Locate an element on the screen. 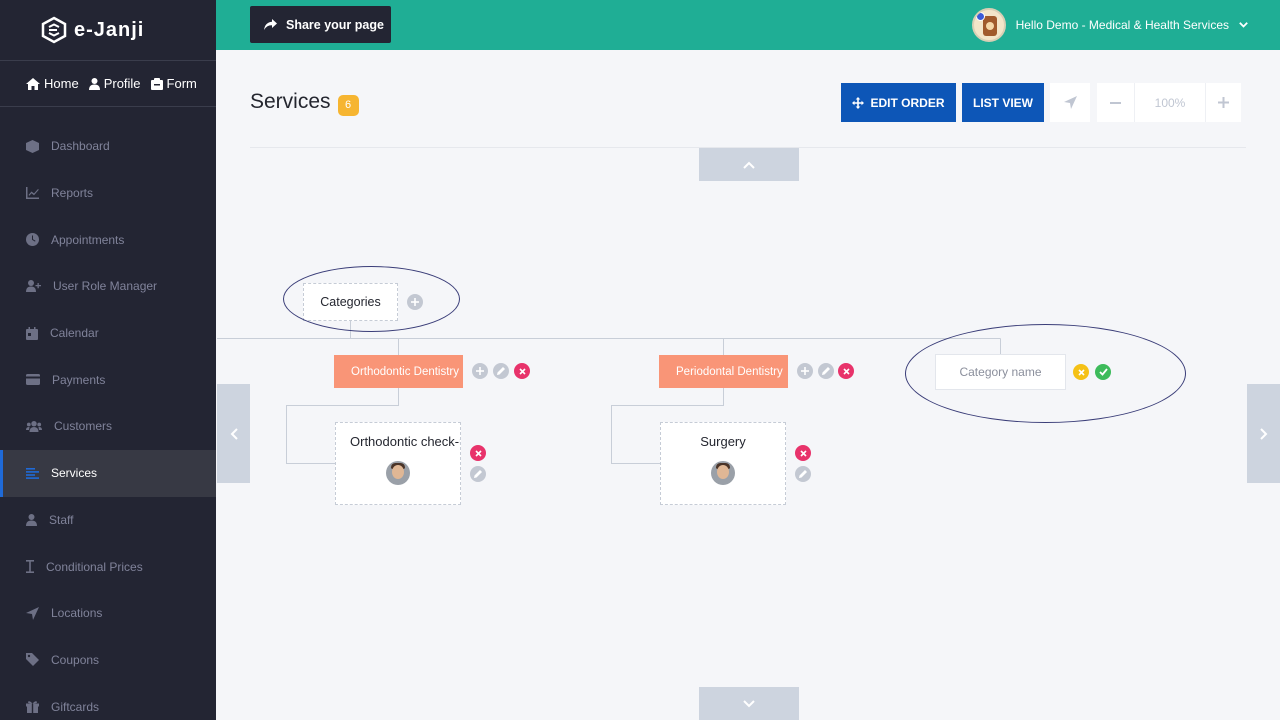  service-name: Orthodontic check-up is located at coordinates (405, 441).